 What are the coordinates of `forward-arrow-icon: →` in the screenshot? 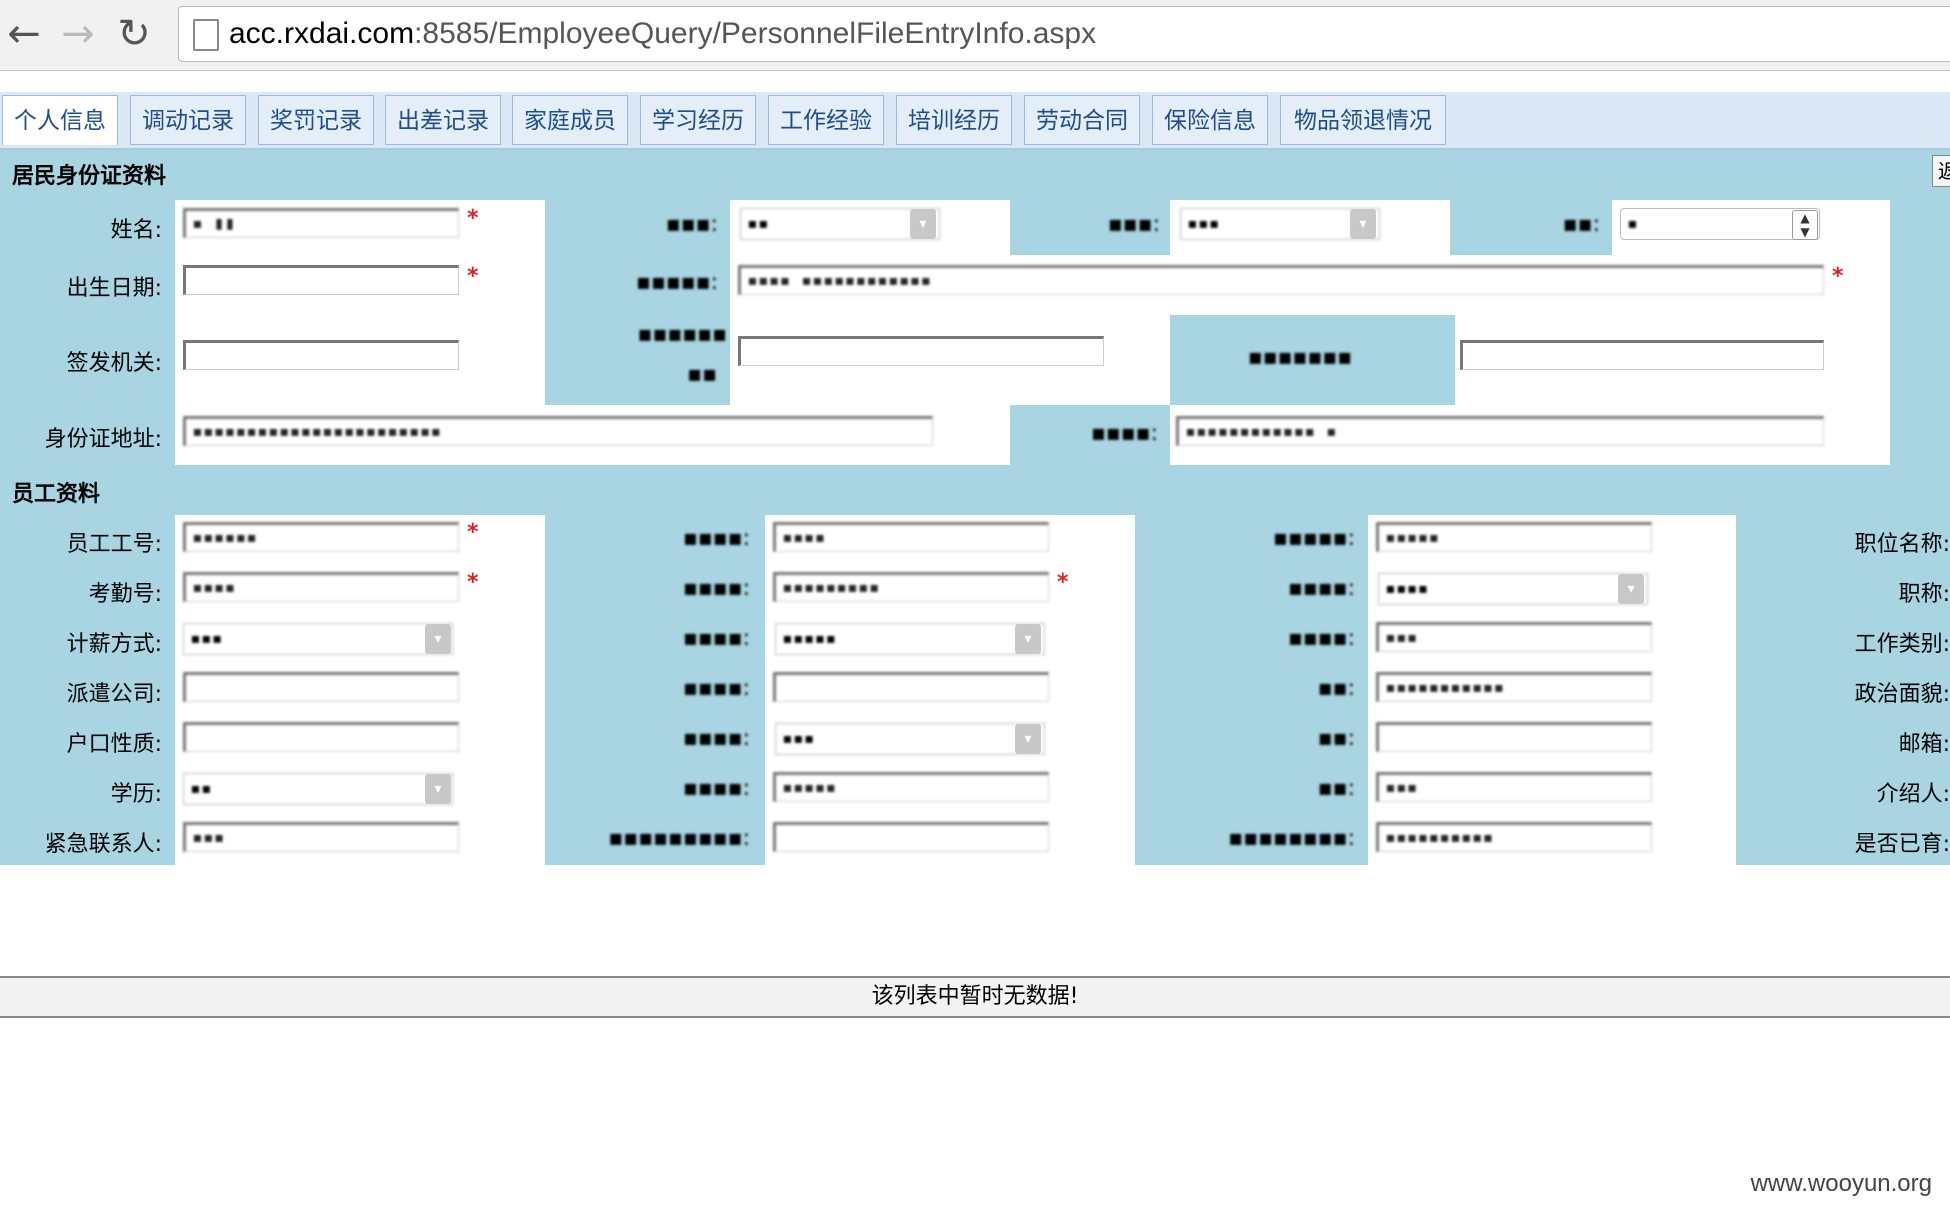 It's located at (78, 34).